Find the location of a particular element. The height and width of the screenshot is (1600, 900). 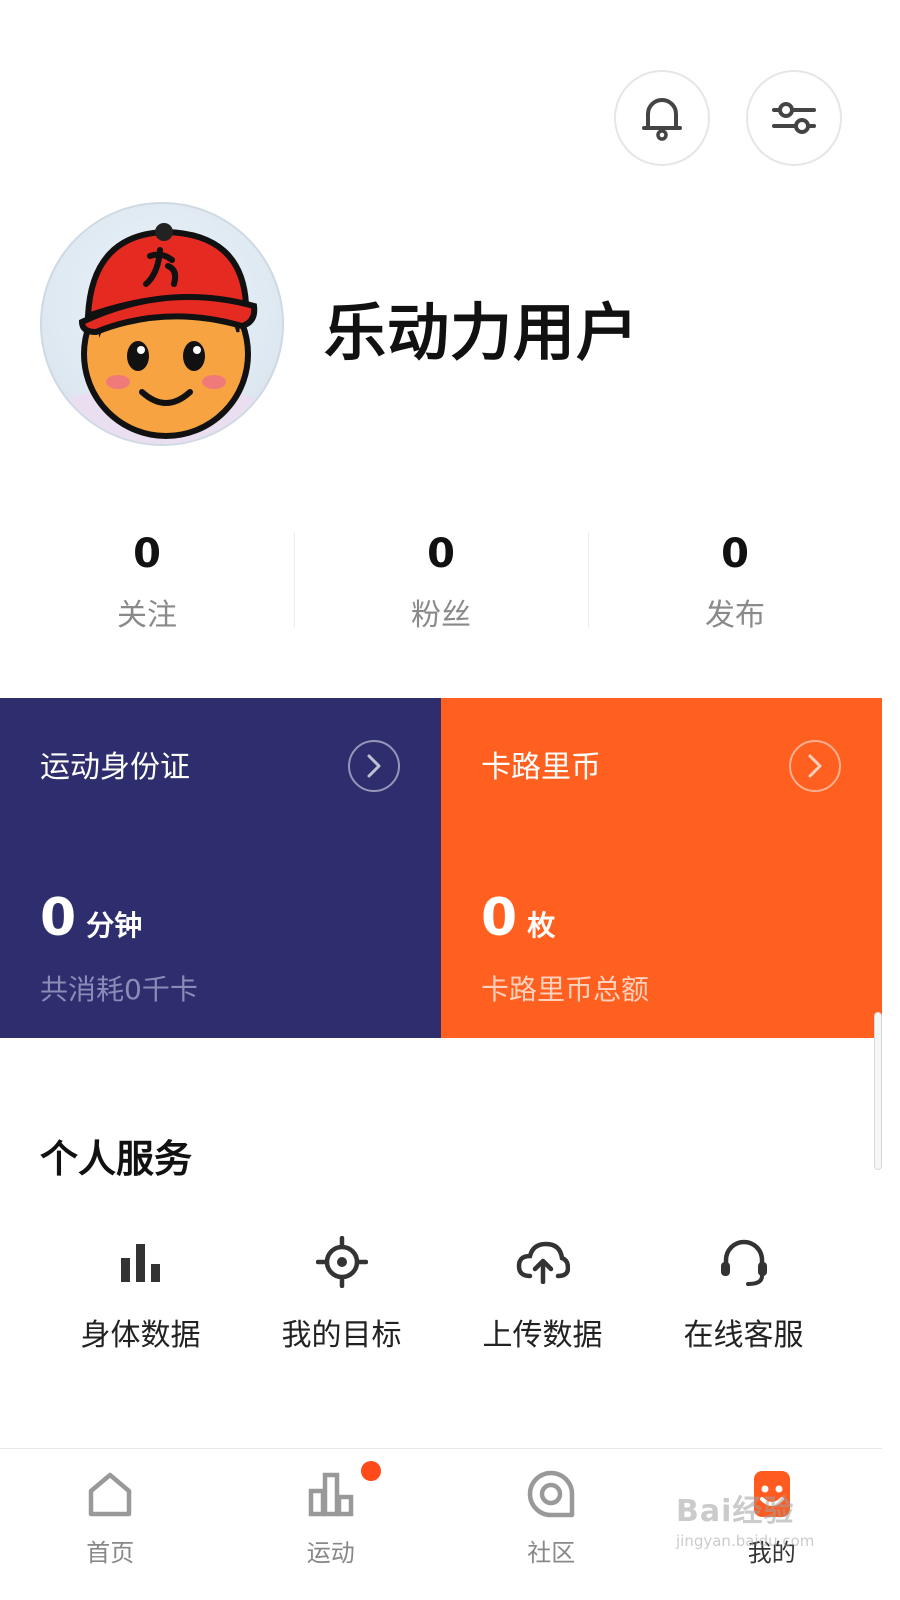

sport-chart-icon is located at coordinates (330, 1494).